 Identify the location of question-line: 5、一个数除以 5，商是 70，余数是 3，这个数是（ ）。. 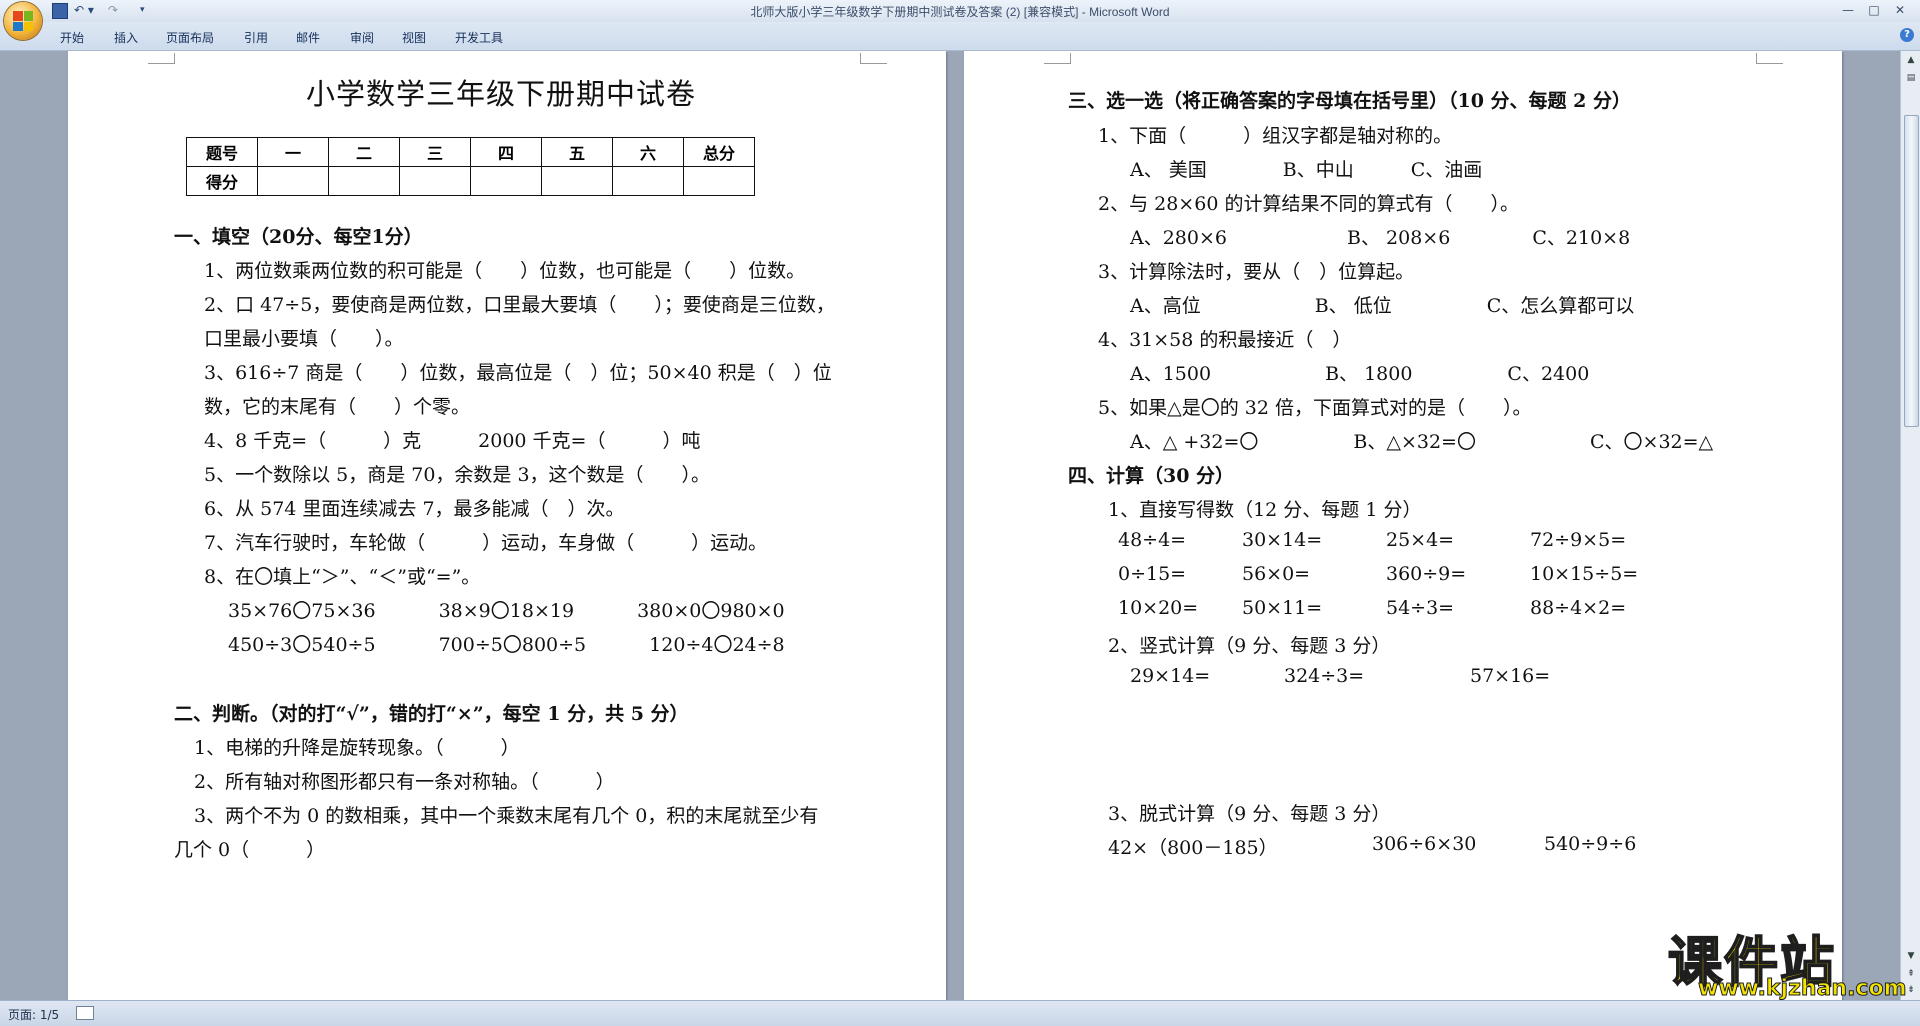
(457, 475).